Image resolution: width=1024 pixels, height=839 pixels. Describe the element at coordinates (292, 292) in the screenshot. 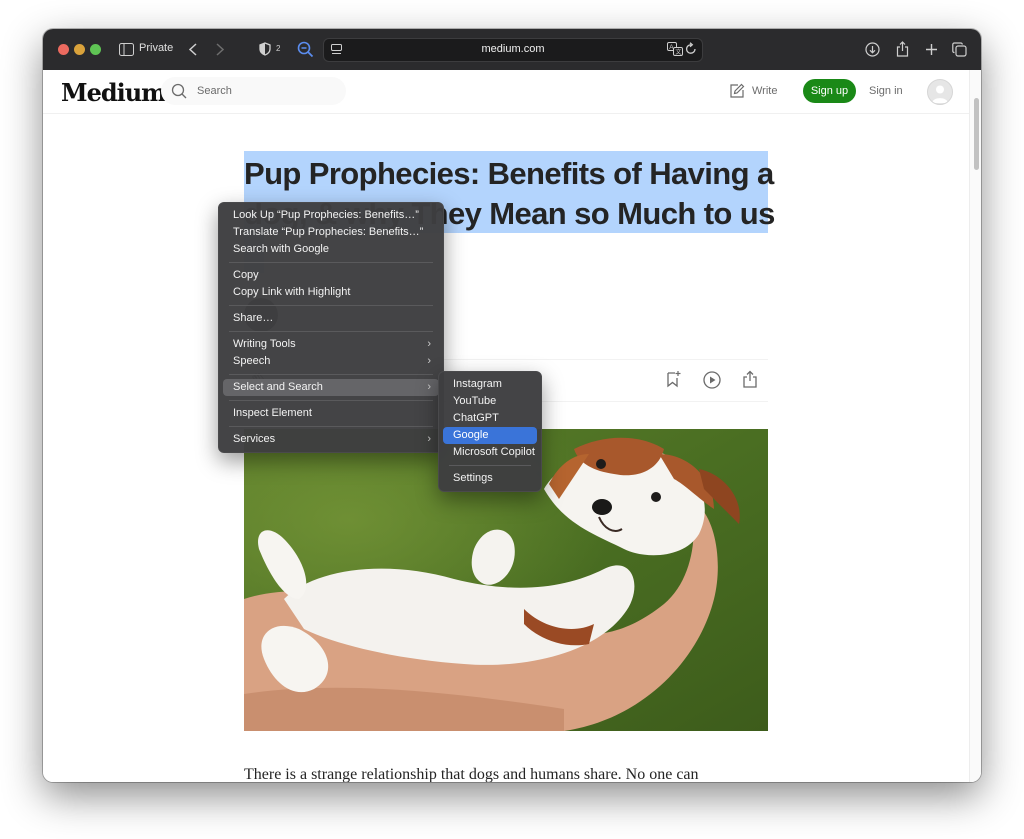

I see `menu-item-label: Copy Link with Highlight` at that location.